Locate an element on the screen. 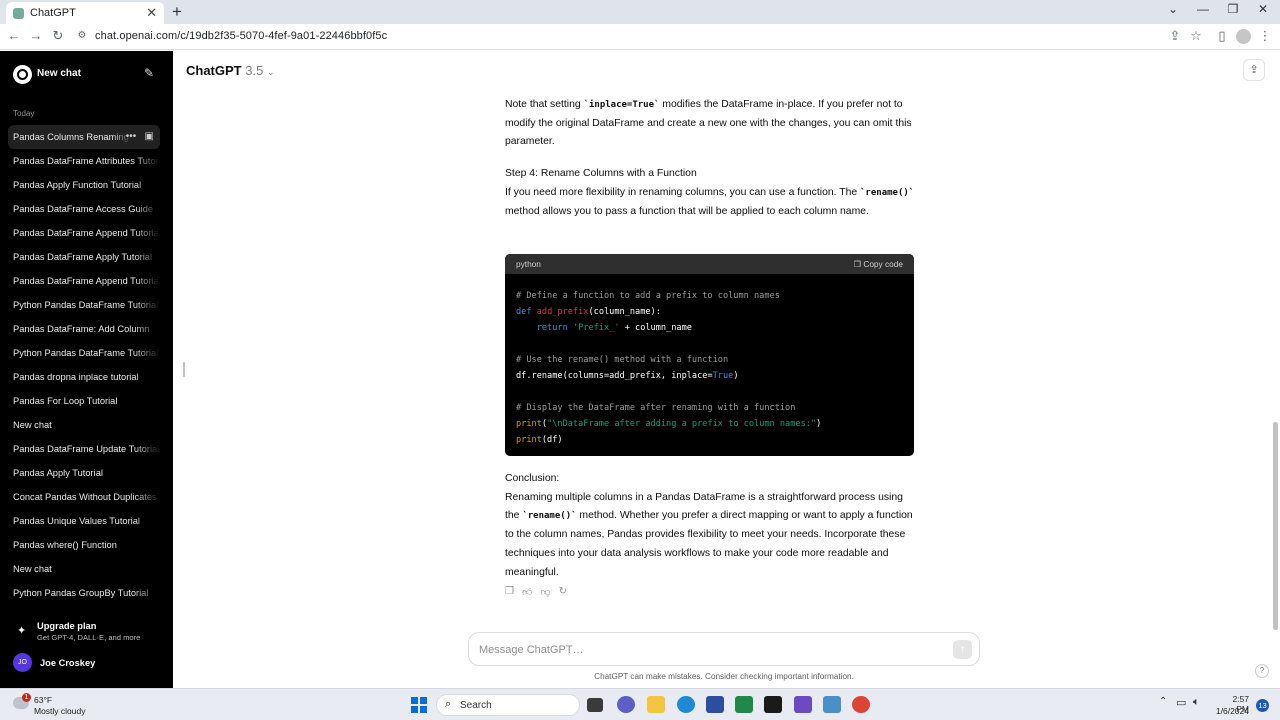  sidebar-item: Pandas Unique Values Tutorial is located at coordinates (84, 521).